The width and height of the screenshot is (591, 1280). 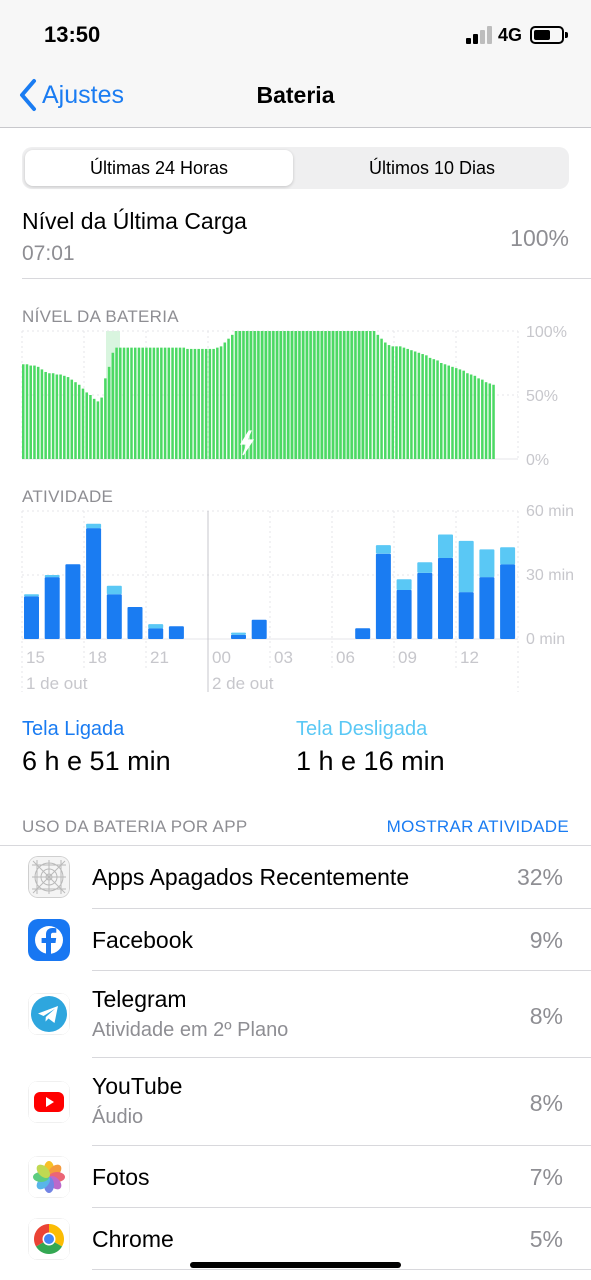 What do you see at coordinates (159, 168) in the screenshot?
I see `segment-last-24-hours: Últimas 24 Horas` at bounding box center [159, 168].